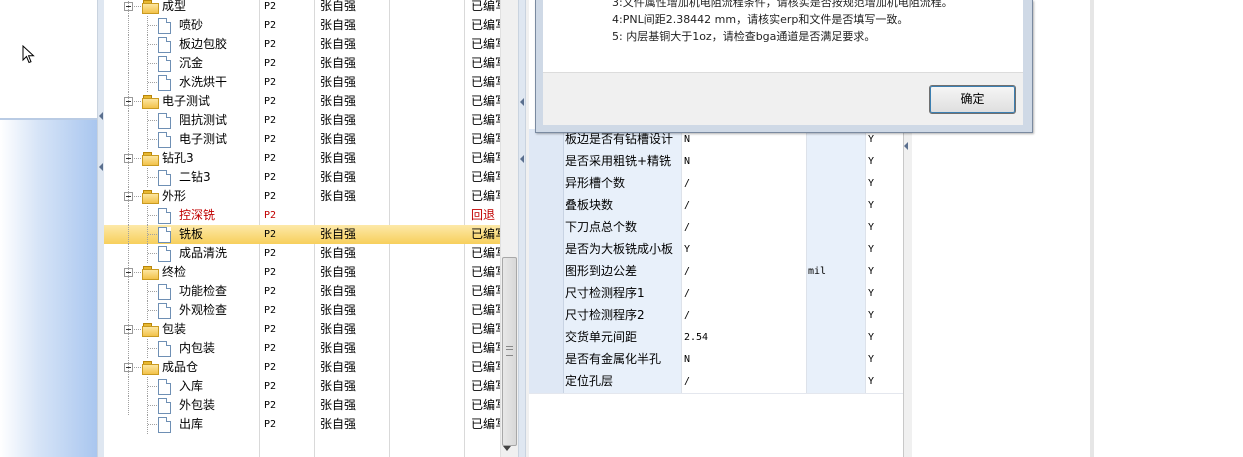 This screenshot has height=457, width=1243. I want to click on tree-item-row: 电子测试 P2 张自强 已编写, so click(302, 139).